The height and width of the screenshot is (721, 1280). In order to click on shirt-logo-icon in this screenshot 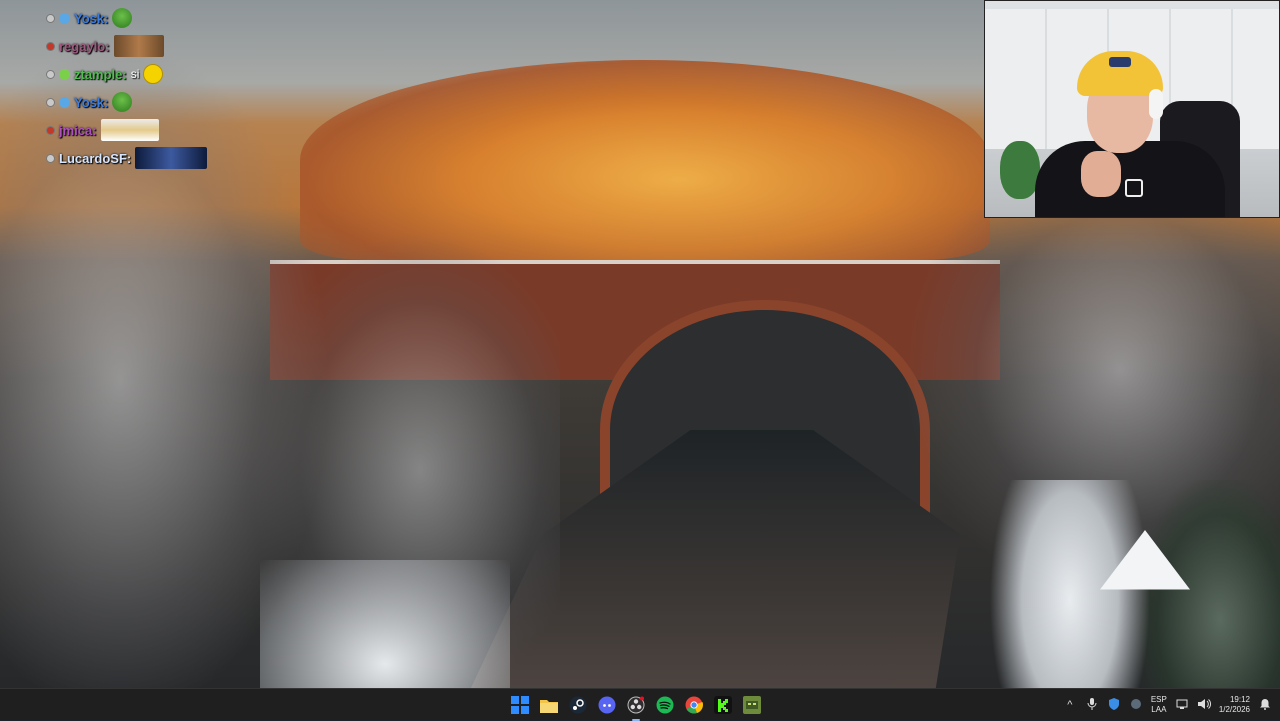, I will do `click(1134, 188)`.